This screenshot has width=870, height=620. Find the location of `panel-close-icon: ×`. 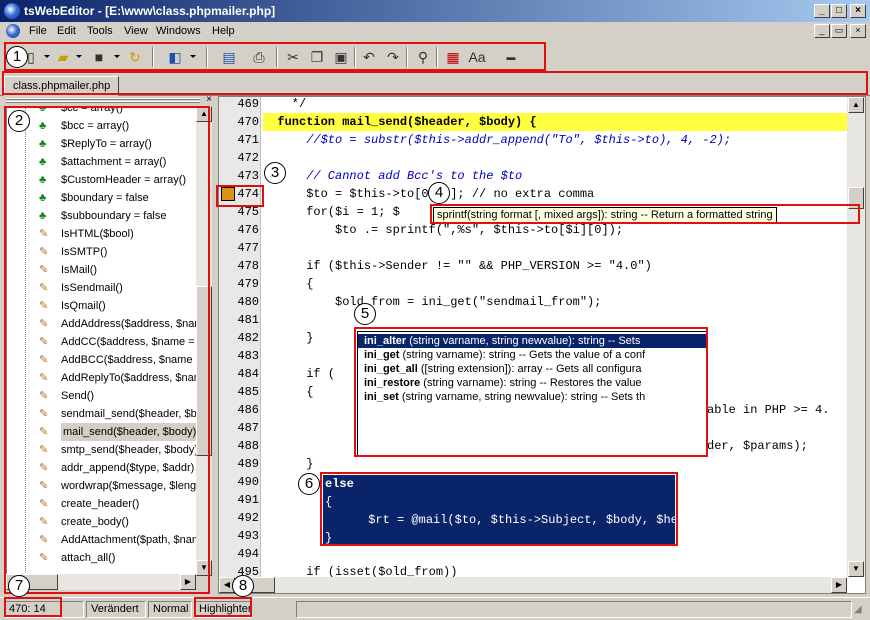

panel-close-icon: × is located at coordinates (209, 99).